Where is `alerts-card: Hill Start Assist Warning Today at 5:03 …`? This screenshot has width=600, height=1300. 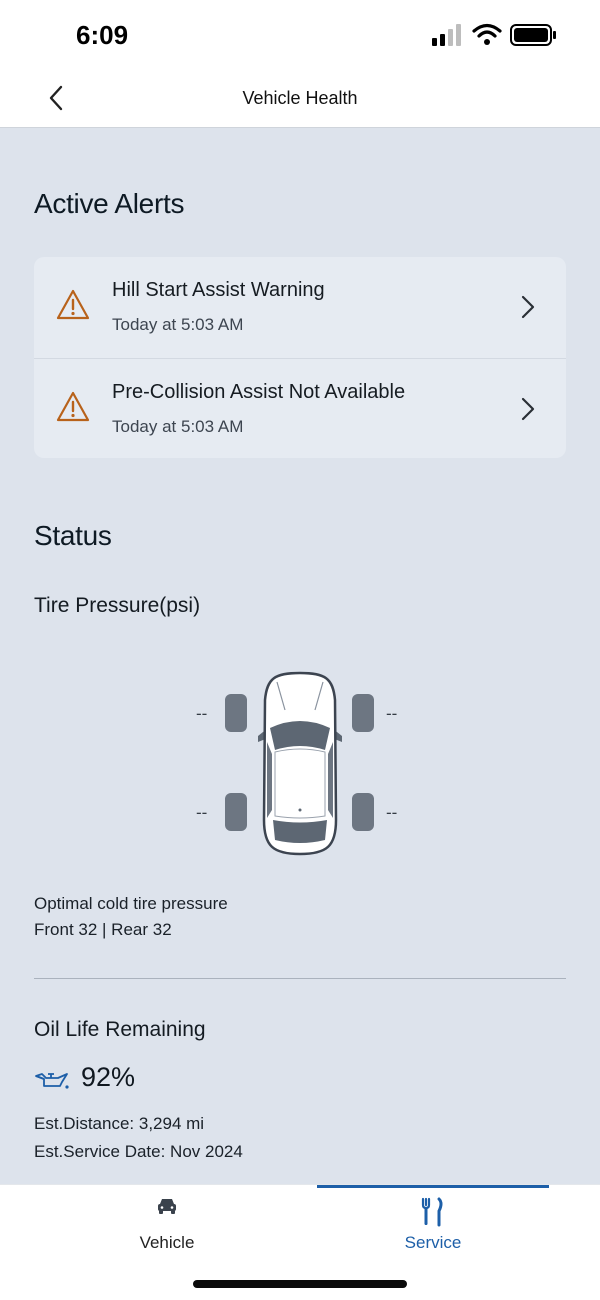
alerts-card: Hill Start Assist Warning Today at 5:03 … is located at coordinates (300, 357).